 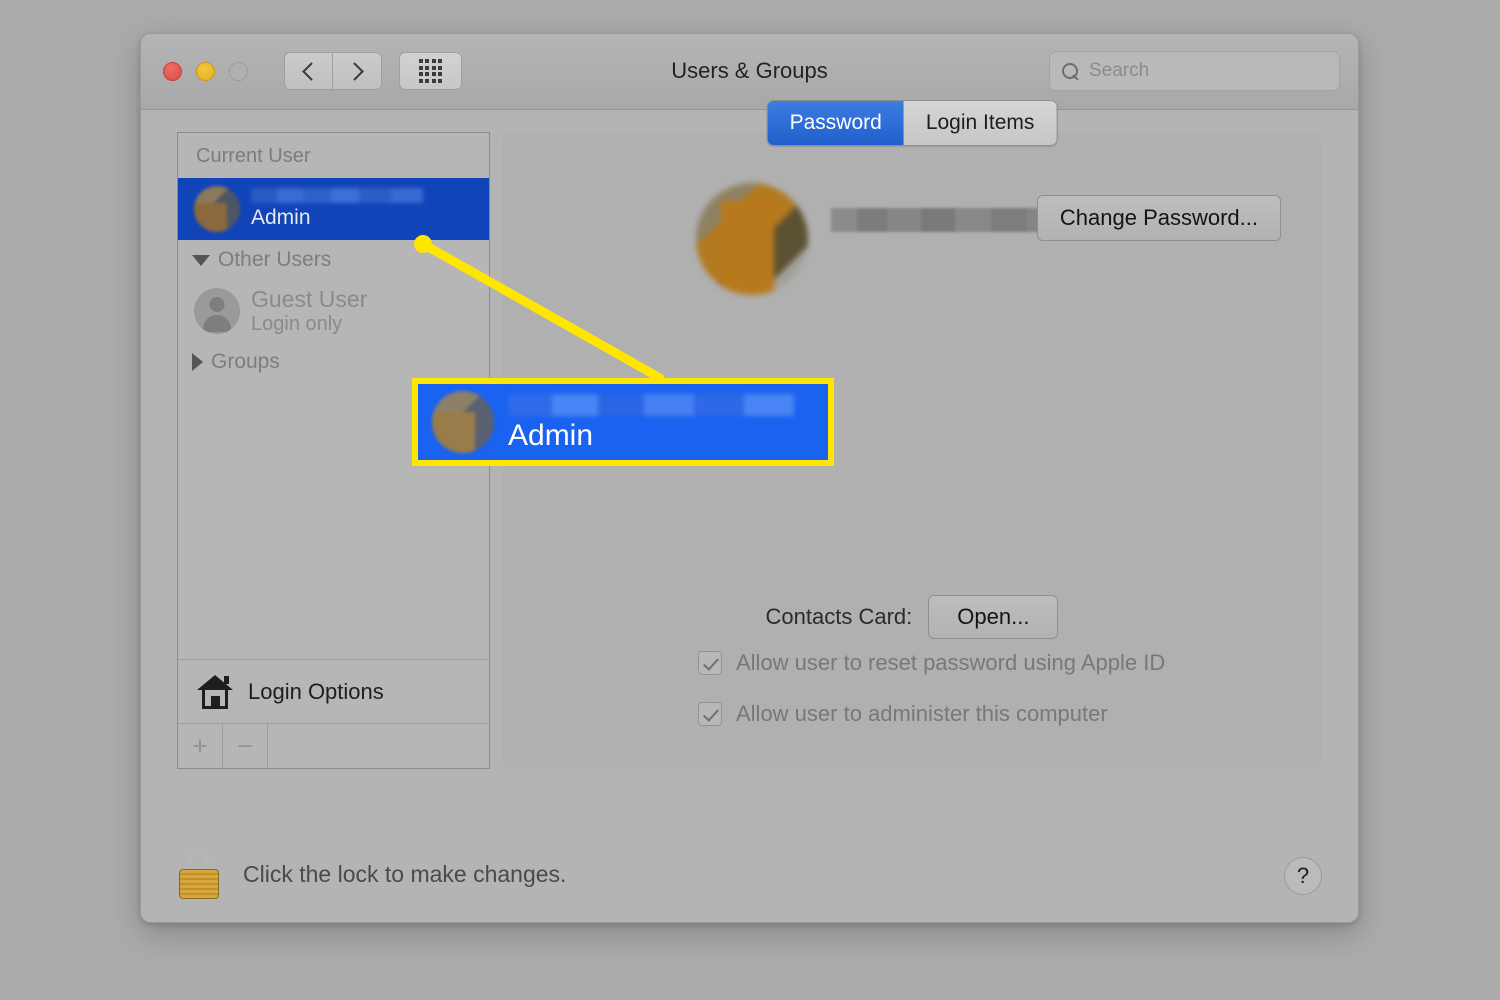 I want to click on other-users-disclosure: Other Users, so click(x=333, y=260).